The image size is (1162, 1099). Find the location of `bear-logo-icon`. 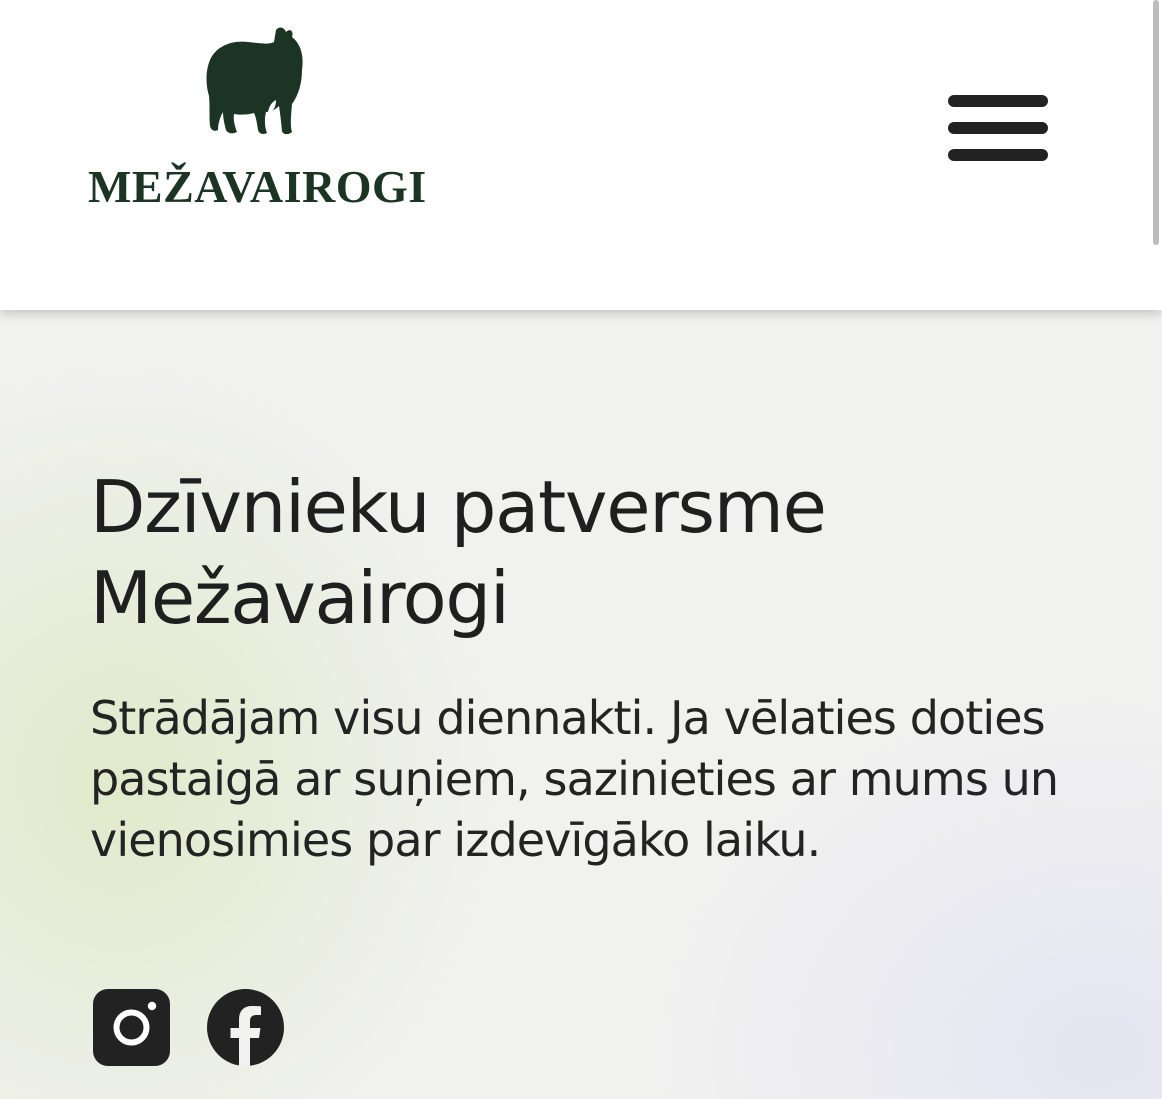

bear-logo-icon is located at coordinates (254, 81).